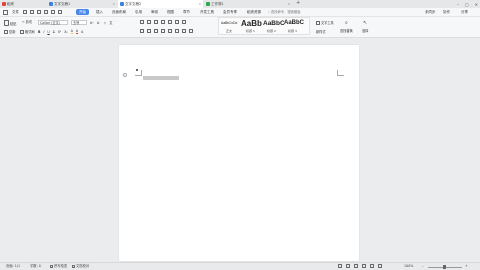 The width and height of the screenshot is (480, 270). Describe the element at coordinates (149, 31) in the screenshot. I see `align-center-icon` at that location.